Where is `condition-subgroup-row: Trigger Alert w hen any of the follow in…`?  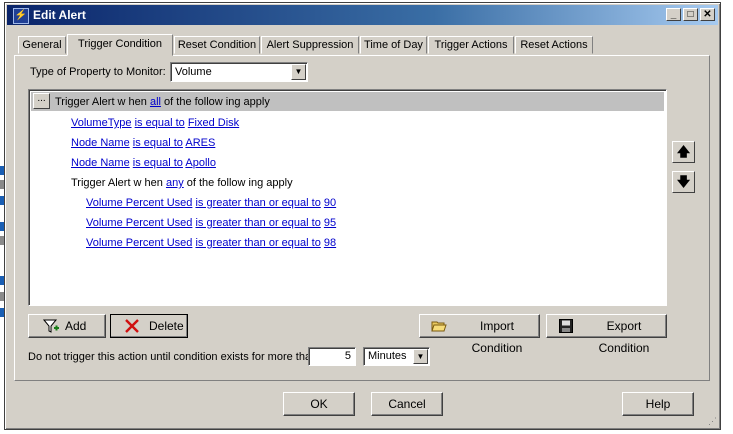 condition-subgroup-row: Trigger Alert w hen any of the follow in… is located at coordinates (182, 183).